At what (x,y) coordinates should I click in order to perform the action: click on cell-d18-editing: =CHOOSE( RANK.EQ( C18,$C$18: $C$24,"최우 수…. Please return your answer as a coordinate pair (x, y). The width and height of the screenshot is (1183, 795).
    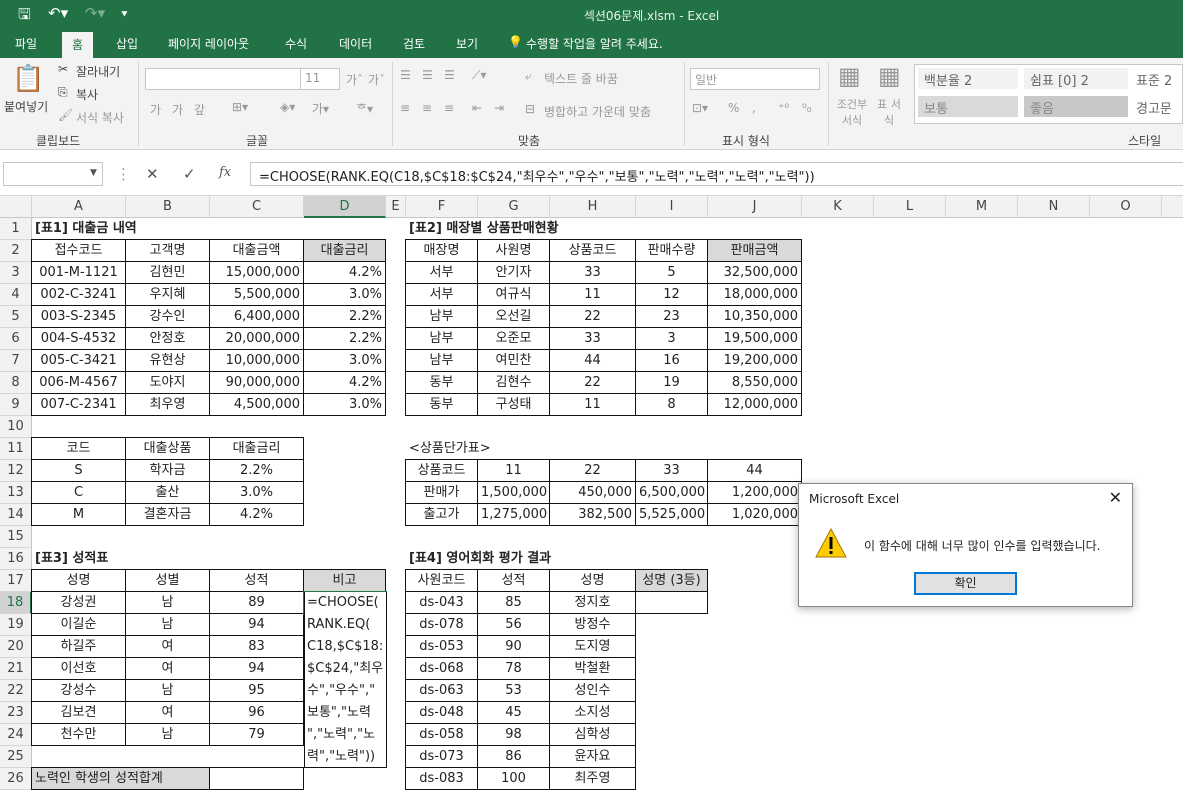
    Looking at the image, I should click on (345, 680).